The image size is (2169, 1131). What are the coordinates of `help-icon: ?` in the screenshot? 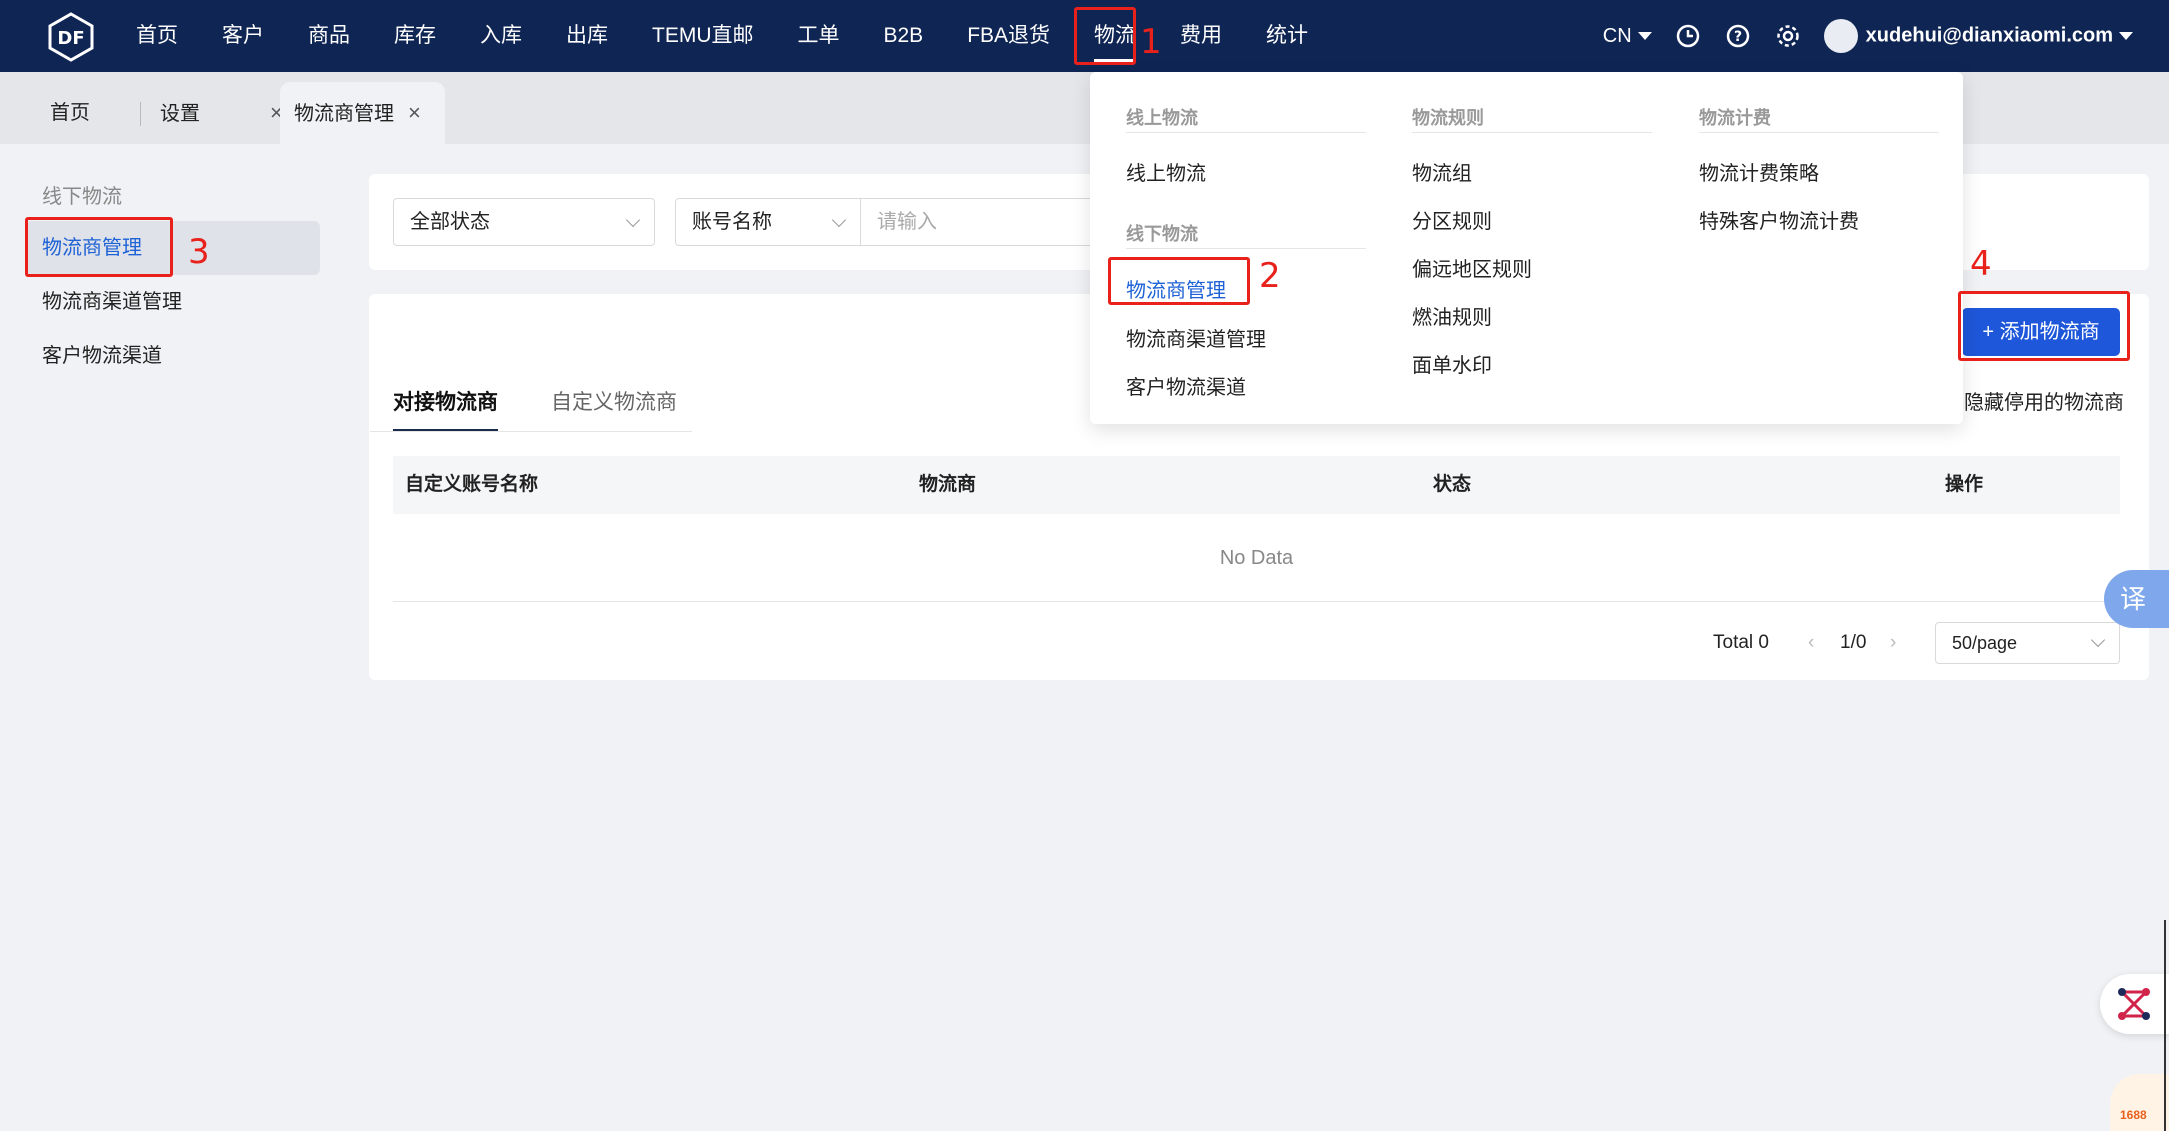 It's located at (1738, 36).